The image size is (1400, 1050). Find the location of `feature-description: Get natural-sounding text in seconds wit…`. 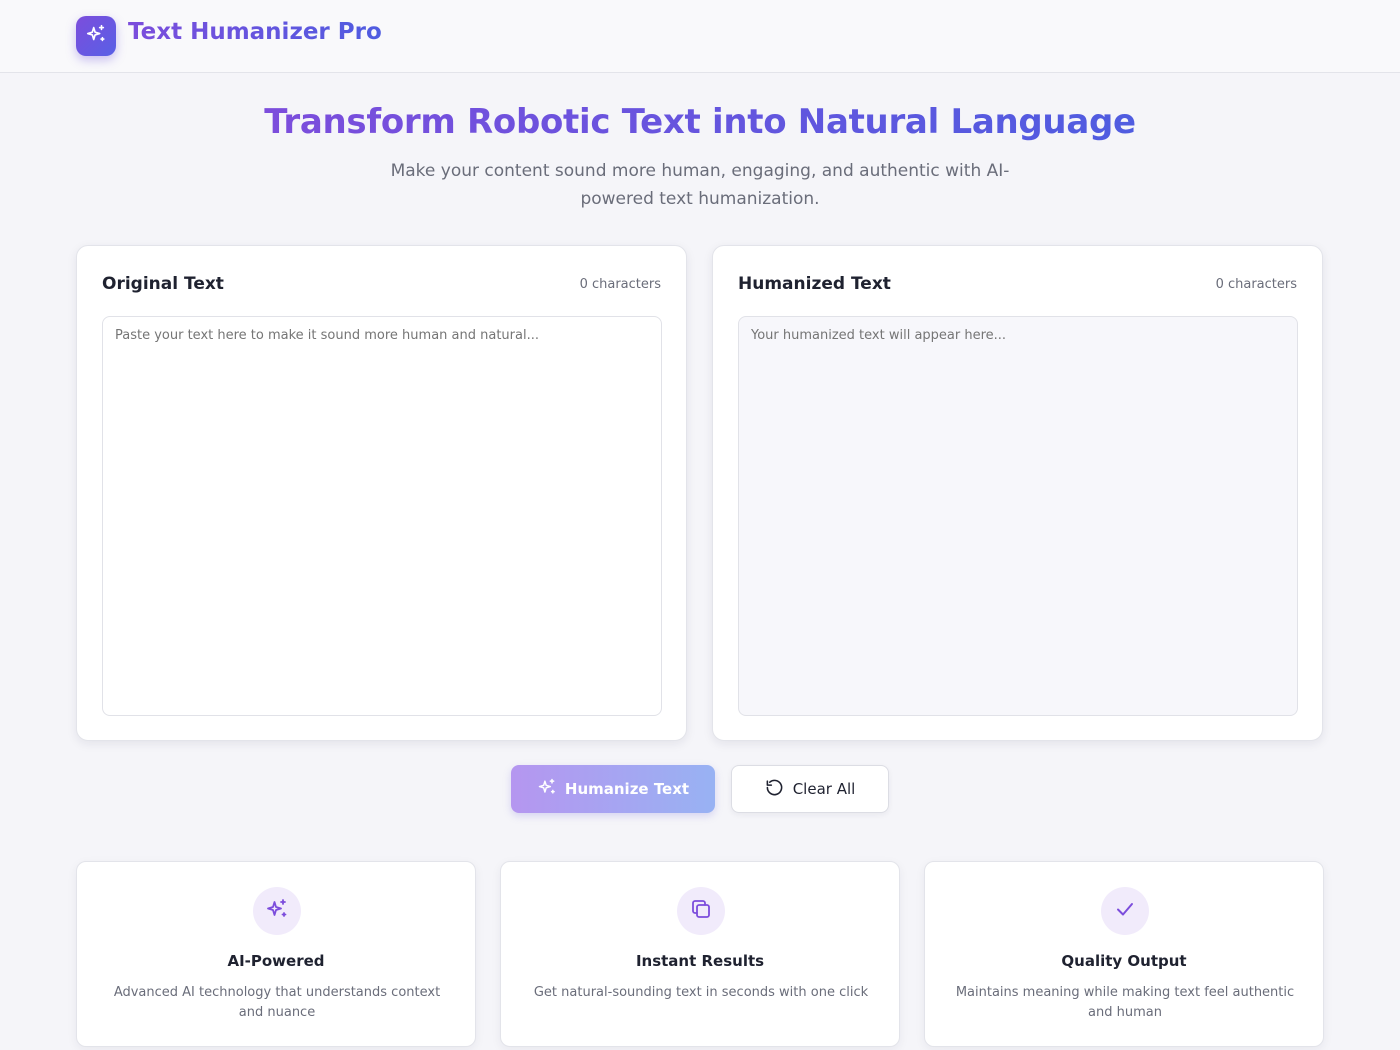

feature-description: Get natural-sounding text in seconds wit… is located at coordinates (701, 992).